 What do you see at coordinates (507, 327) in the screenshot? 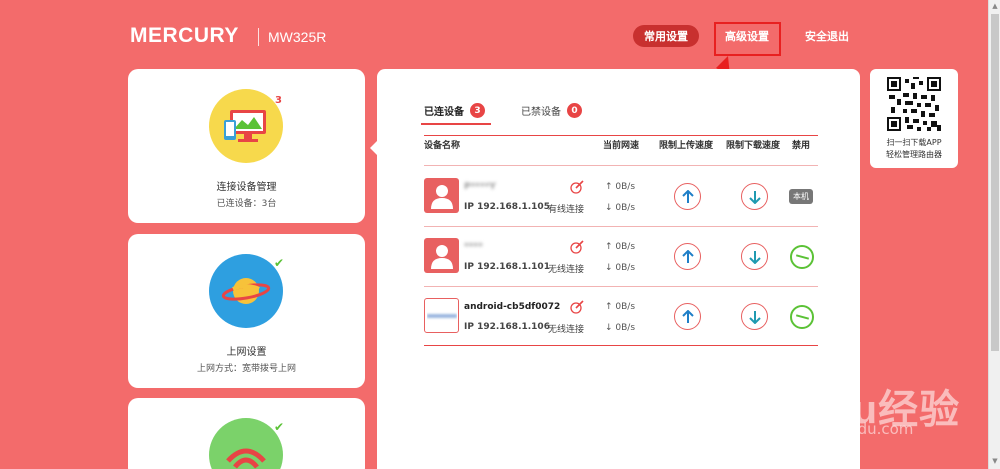
I see `device-ip: IP 192.168.1.106` at bounding box center [507, 327].